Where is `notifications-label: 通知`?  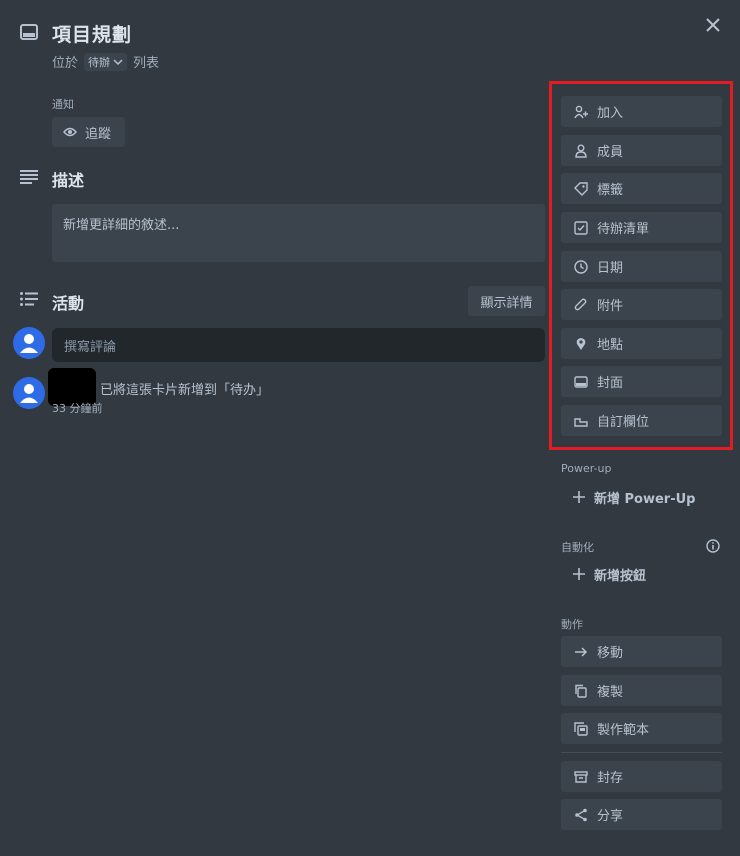 notifications-label: 通知 is located at coordinates (63, 104).